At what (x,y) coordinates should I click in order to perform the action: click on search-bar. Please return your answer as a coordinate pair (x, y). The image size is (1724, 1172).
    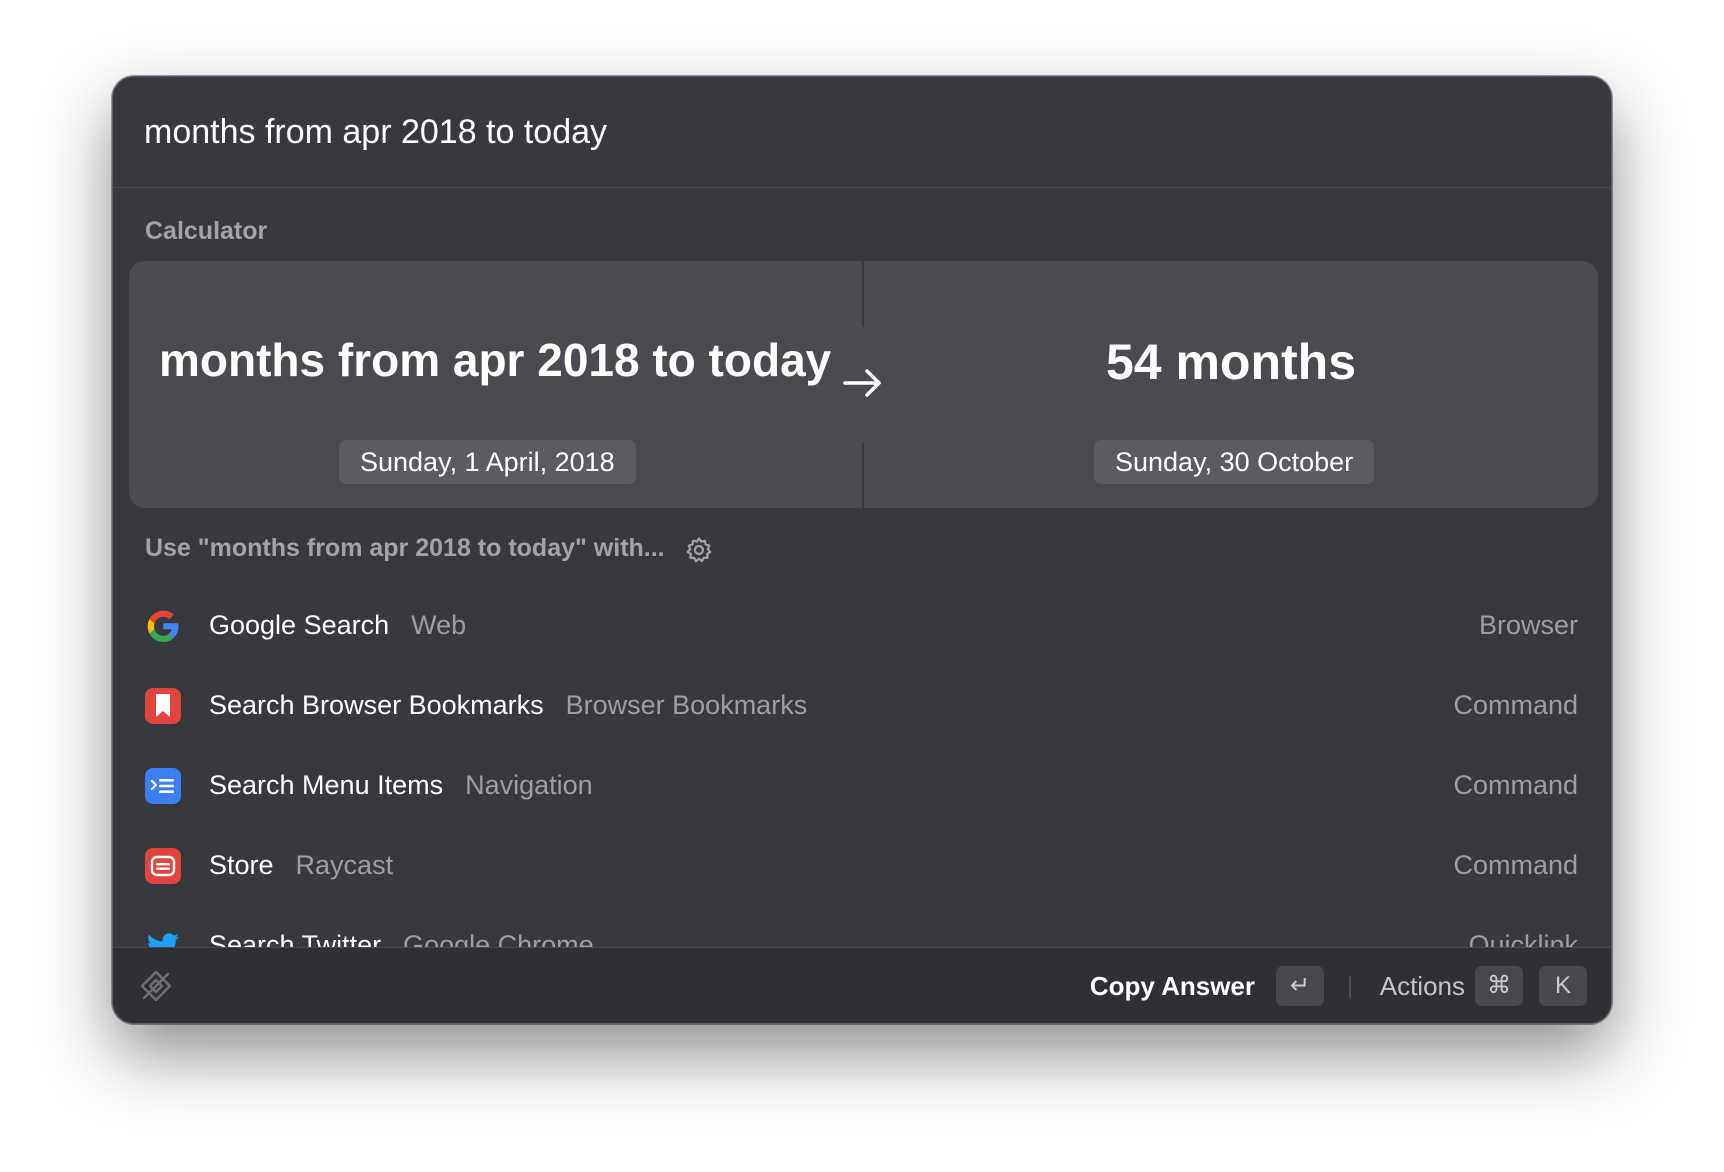
    Looking at the image, I should click on (862, 132).